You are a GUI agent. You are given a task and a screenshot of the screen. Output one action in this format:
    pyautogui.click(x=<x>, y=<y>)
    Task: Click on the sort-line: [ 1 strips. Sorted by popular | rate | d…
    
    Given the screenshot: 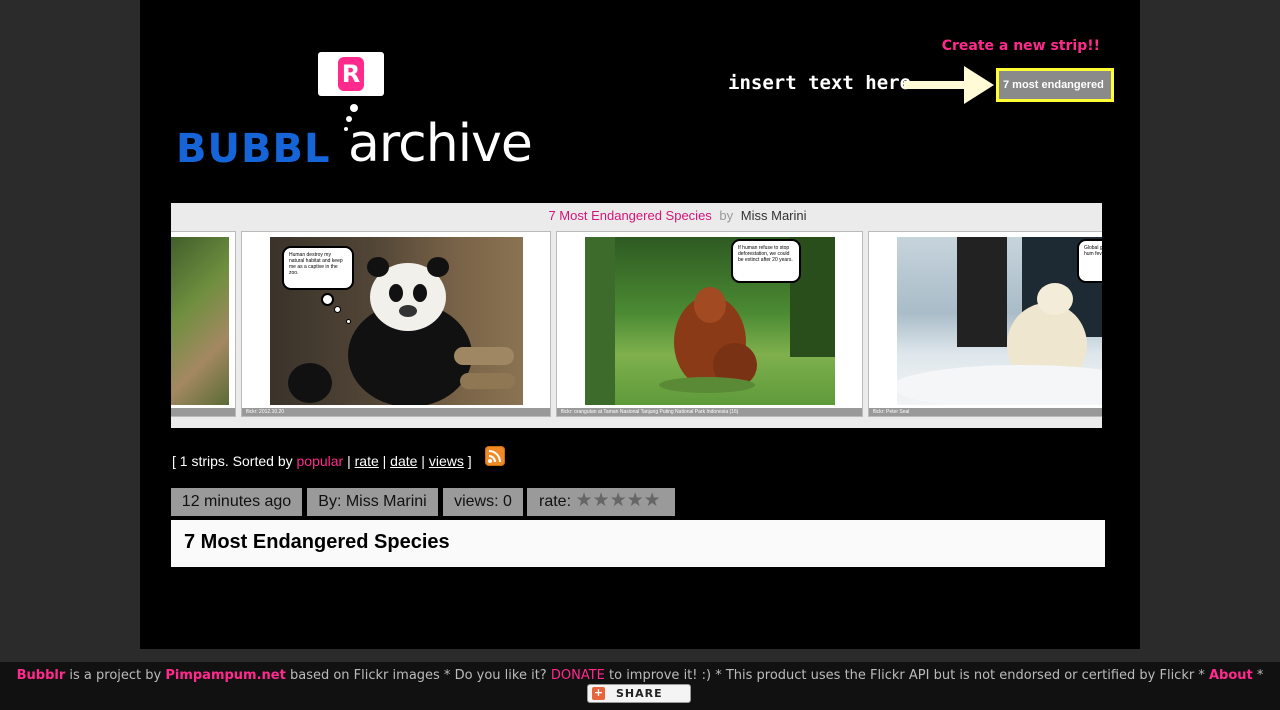 What is the action you would take?
    pyautogui.click(x=322, y=461)
    